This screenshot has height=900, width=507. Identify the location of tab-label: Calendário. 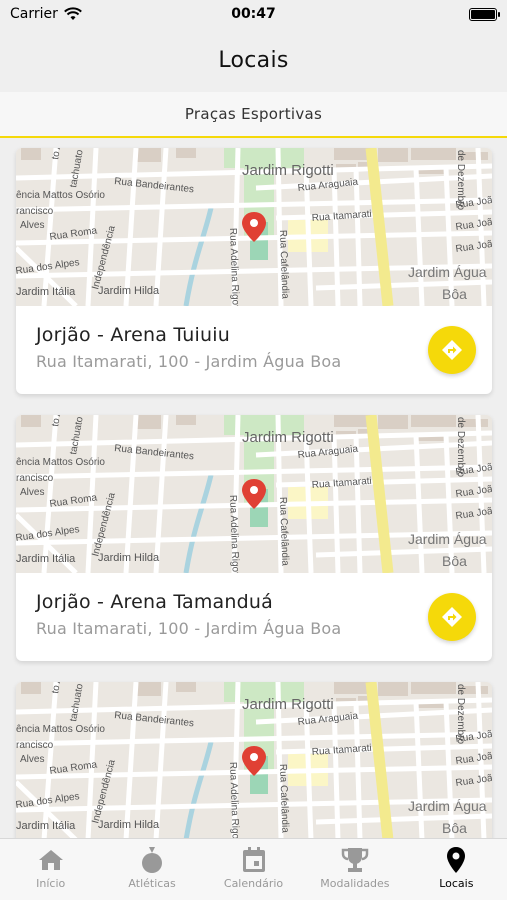
(253, 883).